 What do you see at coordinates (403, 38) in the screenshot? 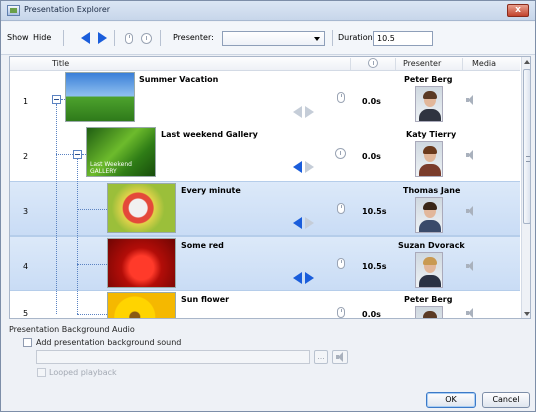
I see `duration-input` at bounding box center [403, 38].